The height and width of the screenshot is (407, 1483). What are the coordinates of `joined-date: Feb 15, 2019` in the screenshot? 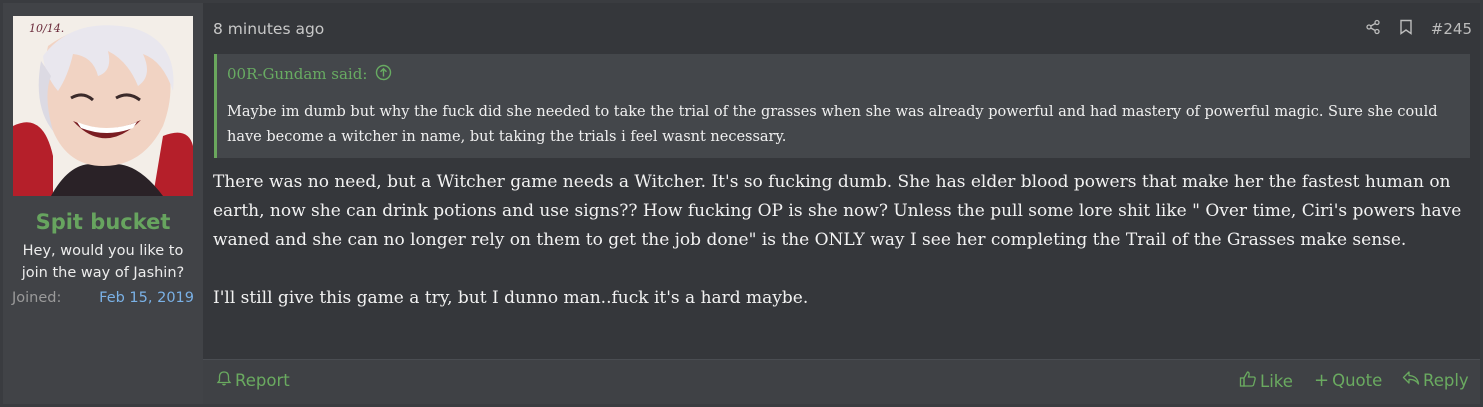 It's located at (146, 298).